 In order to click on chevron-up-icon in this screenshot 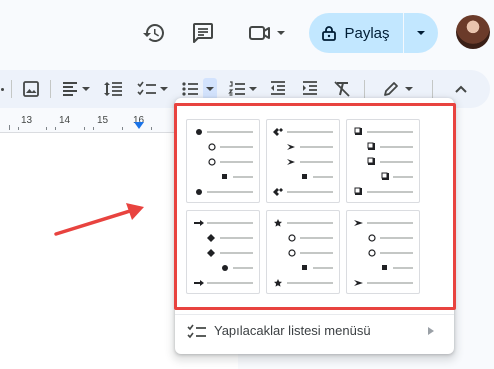, I will do `click(461, 89)`.